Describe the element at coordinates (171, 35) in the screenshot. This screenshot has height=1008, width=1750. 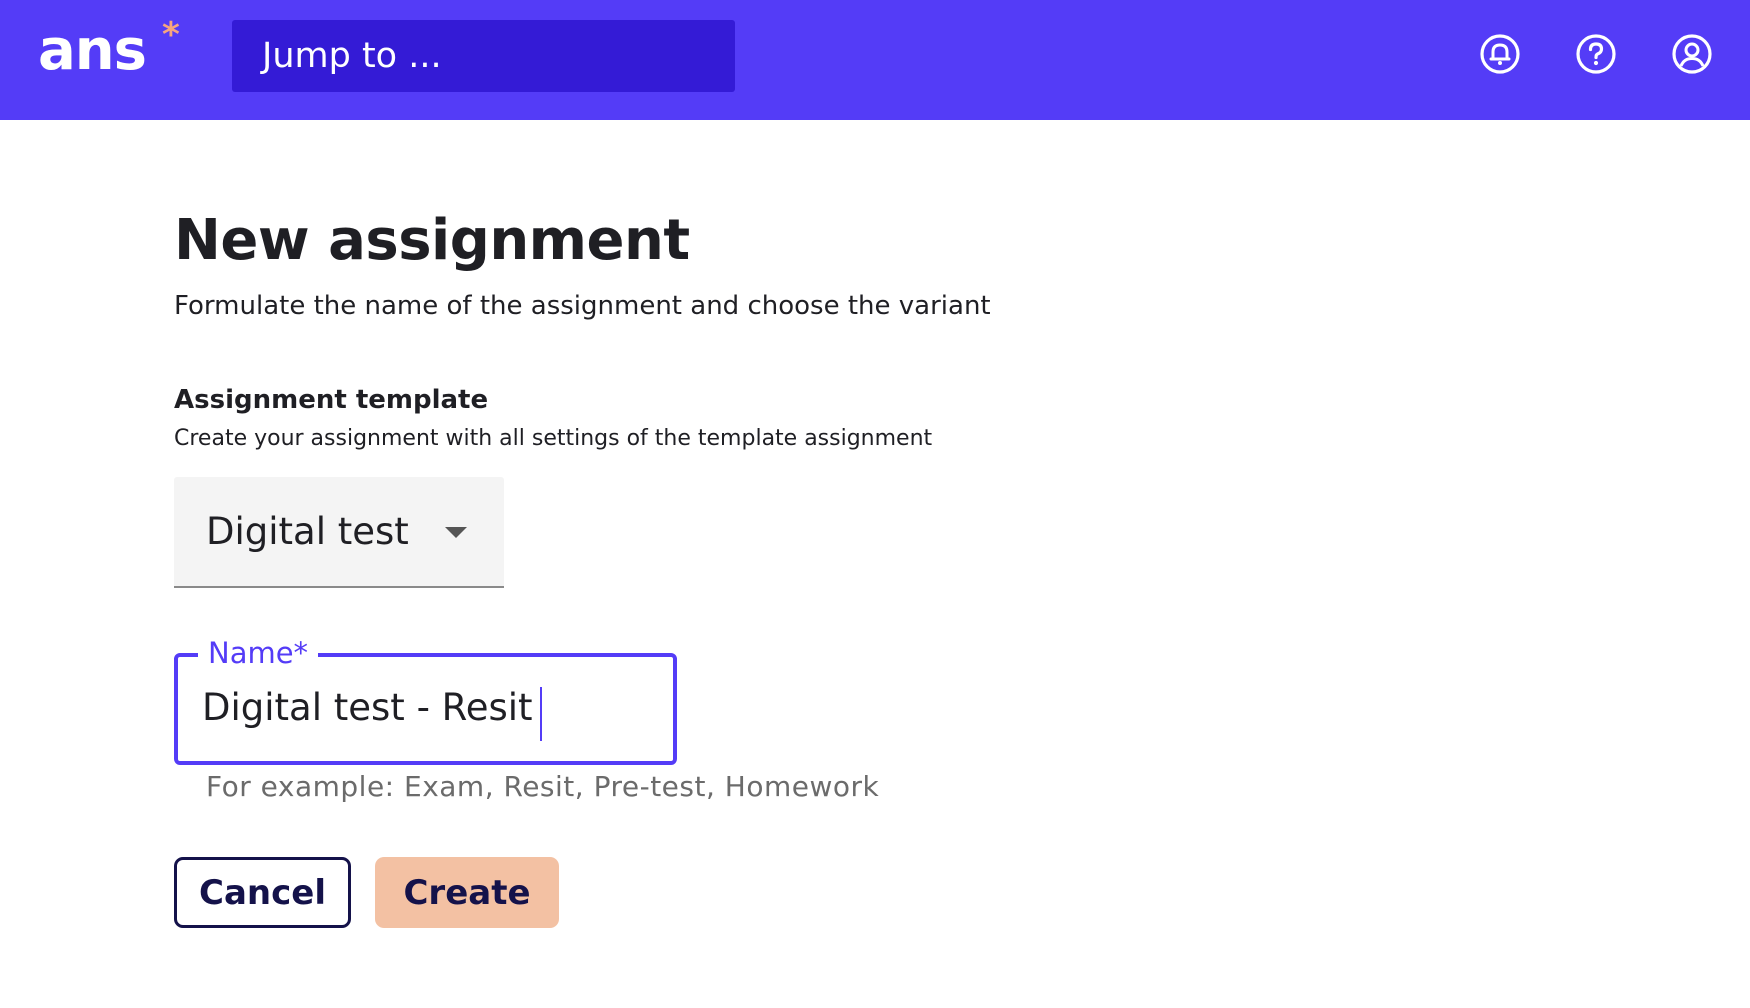
I see `logo-asterisk-icon: *` at that location.